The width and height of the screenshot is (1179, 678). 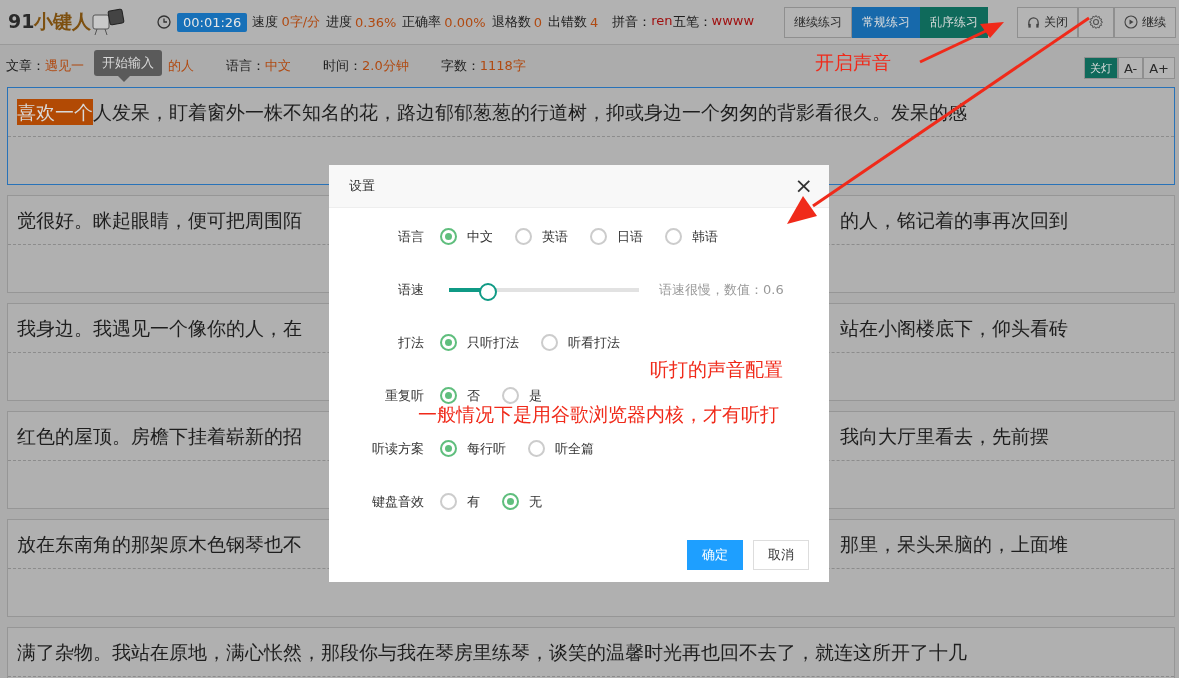 I want to click on slider-thumb, so click(x=488, y=291).